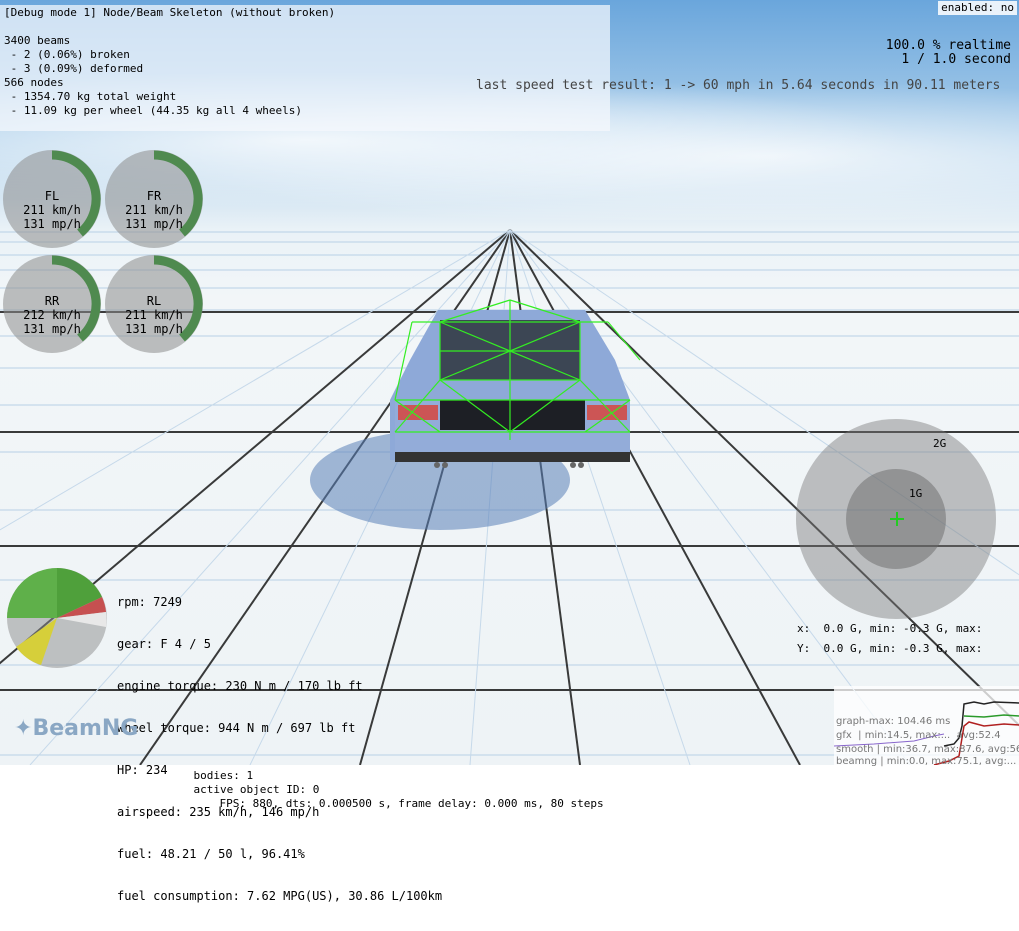 The height and width of the screenshot is (931, 1019). What do you see at coordinates (256, 789) in the screenshot?
I see `active-object-id: active object ID: 0` at bounding box center [256, 789].